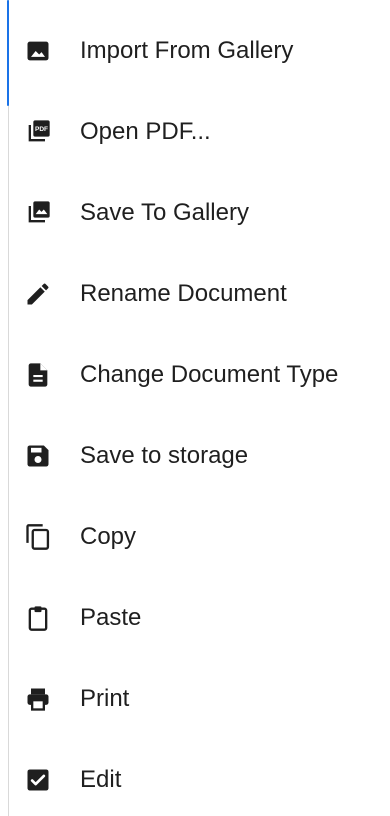  Describe the element at coordinates (105, 698) in the screenshot. I see `menu-item-label: Print` at that location.